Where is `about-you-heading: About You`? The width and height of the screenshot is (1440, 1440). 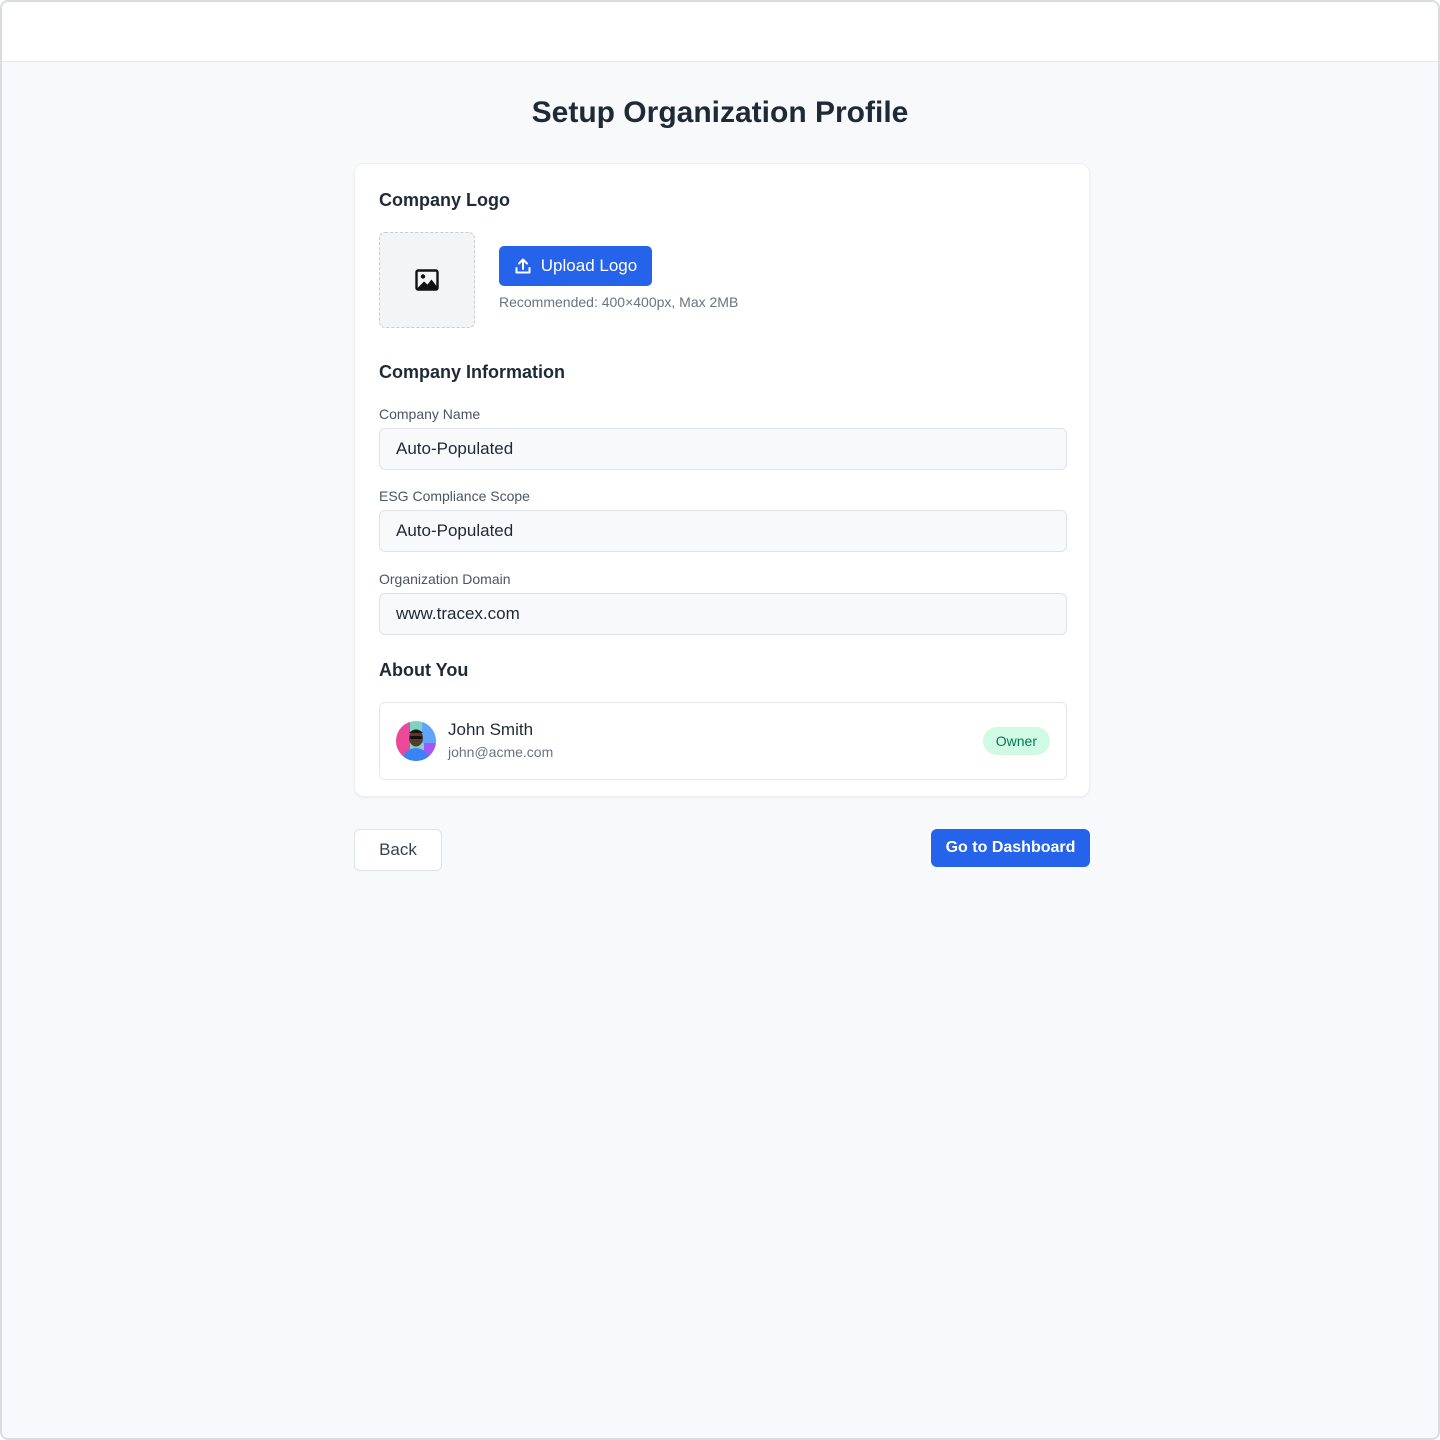 about-you-heading: About You is located at coordinates (424, 670).